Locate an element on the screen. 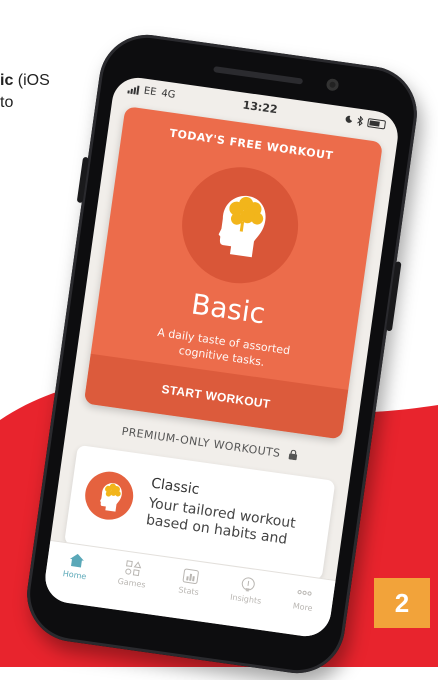  home-icon is located at coordinates (76, 560).